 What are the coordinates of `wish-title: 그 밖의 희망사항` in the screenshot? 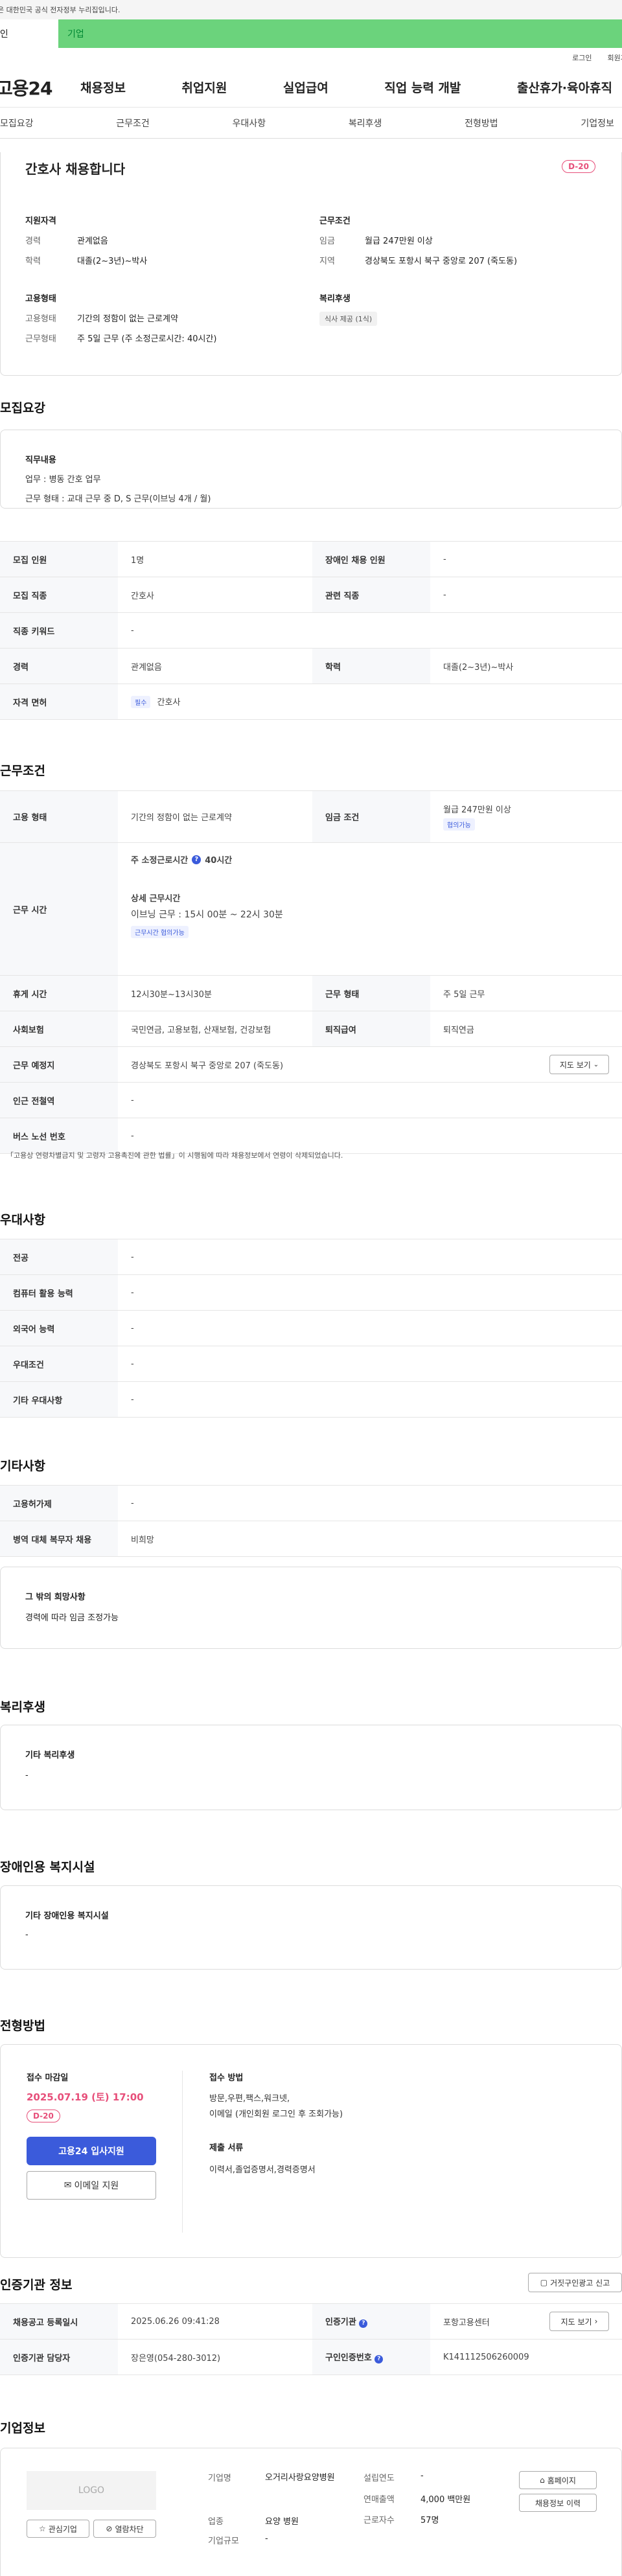 It's located at (55, 1597).